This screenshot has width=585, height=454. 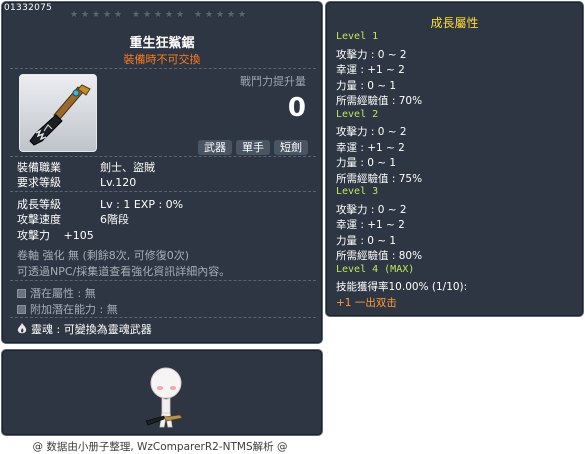 I want to click on character-avatar, so click(x=164, y=397).